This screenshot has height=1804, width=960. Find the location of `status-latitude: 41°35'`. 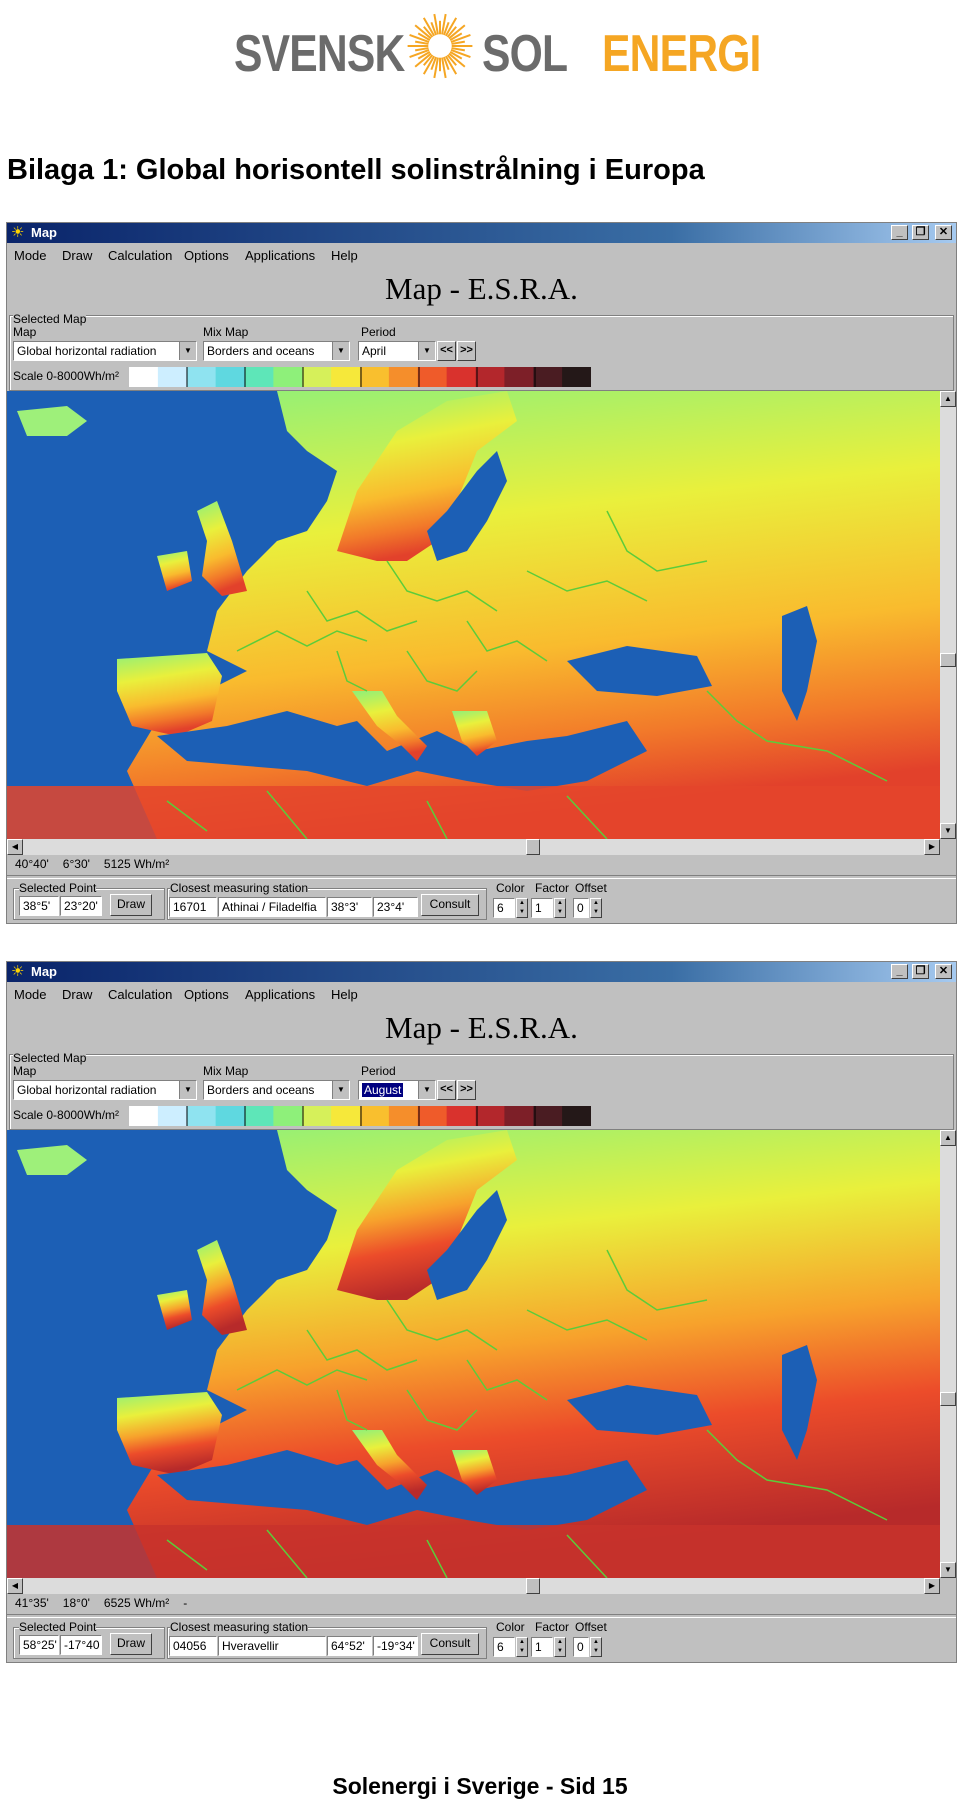

status-latitude: 41°35' is located at coordinates (32, 1603).